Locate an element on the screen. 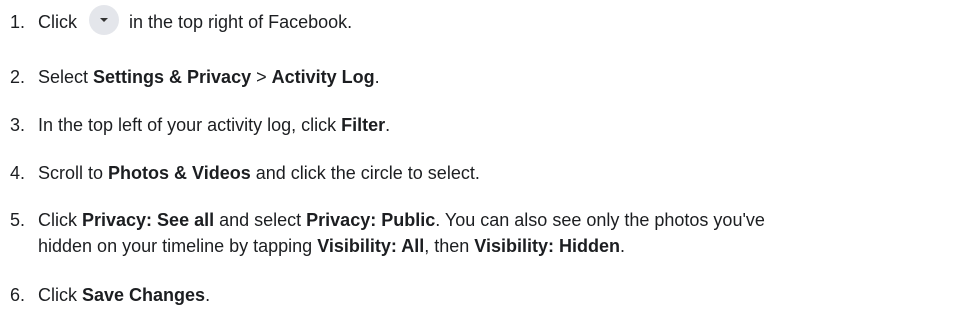  photos-videos-label: Photos & Videos is located at coordinates (179, 173).